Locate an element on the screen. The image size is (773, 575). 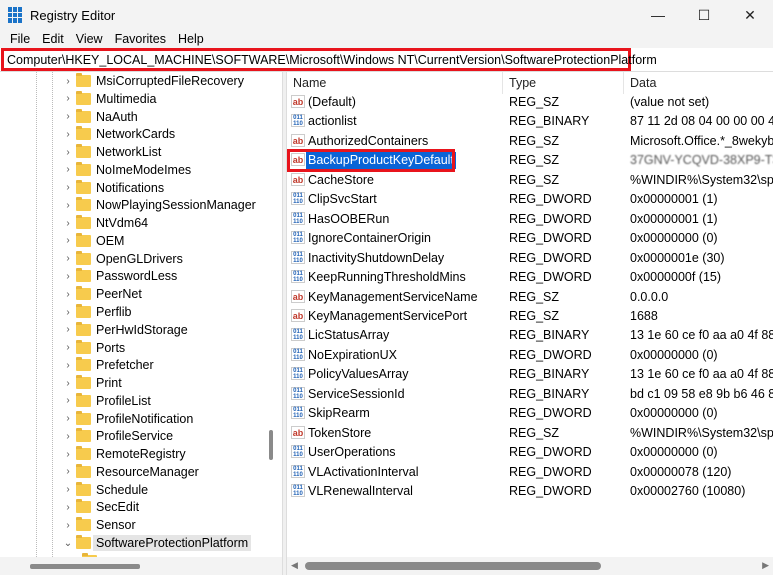
value-row: 011 110 SkipRearm REG_DWORD 0x00000000 (0) is located at coordinates (530, 413).